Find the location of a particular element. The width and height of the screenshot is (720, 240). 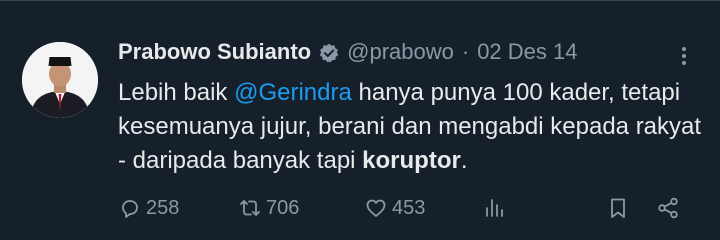

like-icon is located at coordinates (376, 208).